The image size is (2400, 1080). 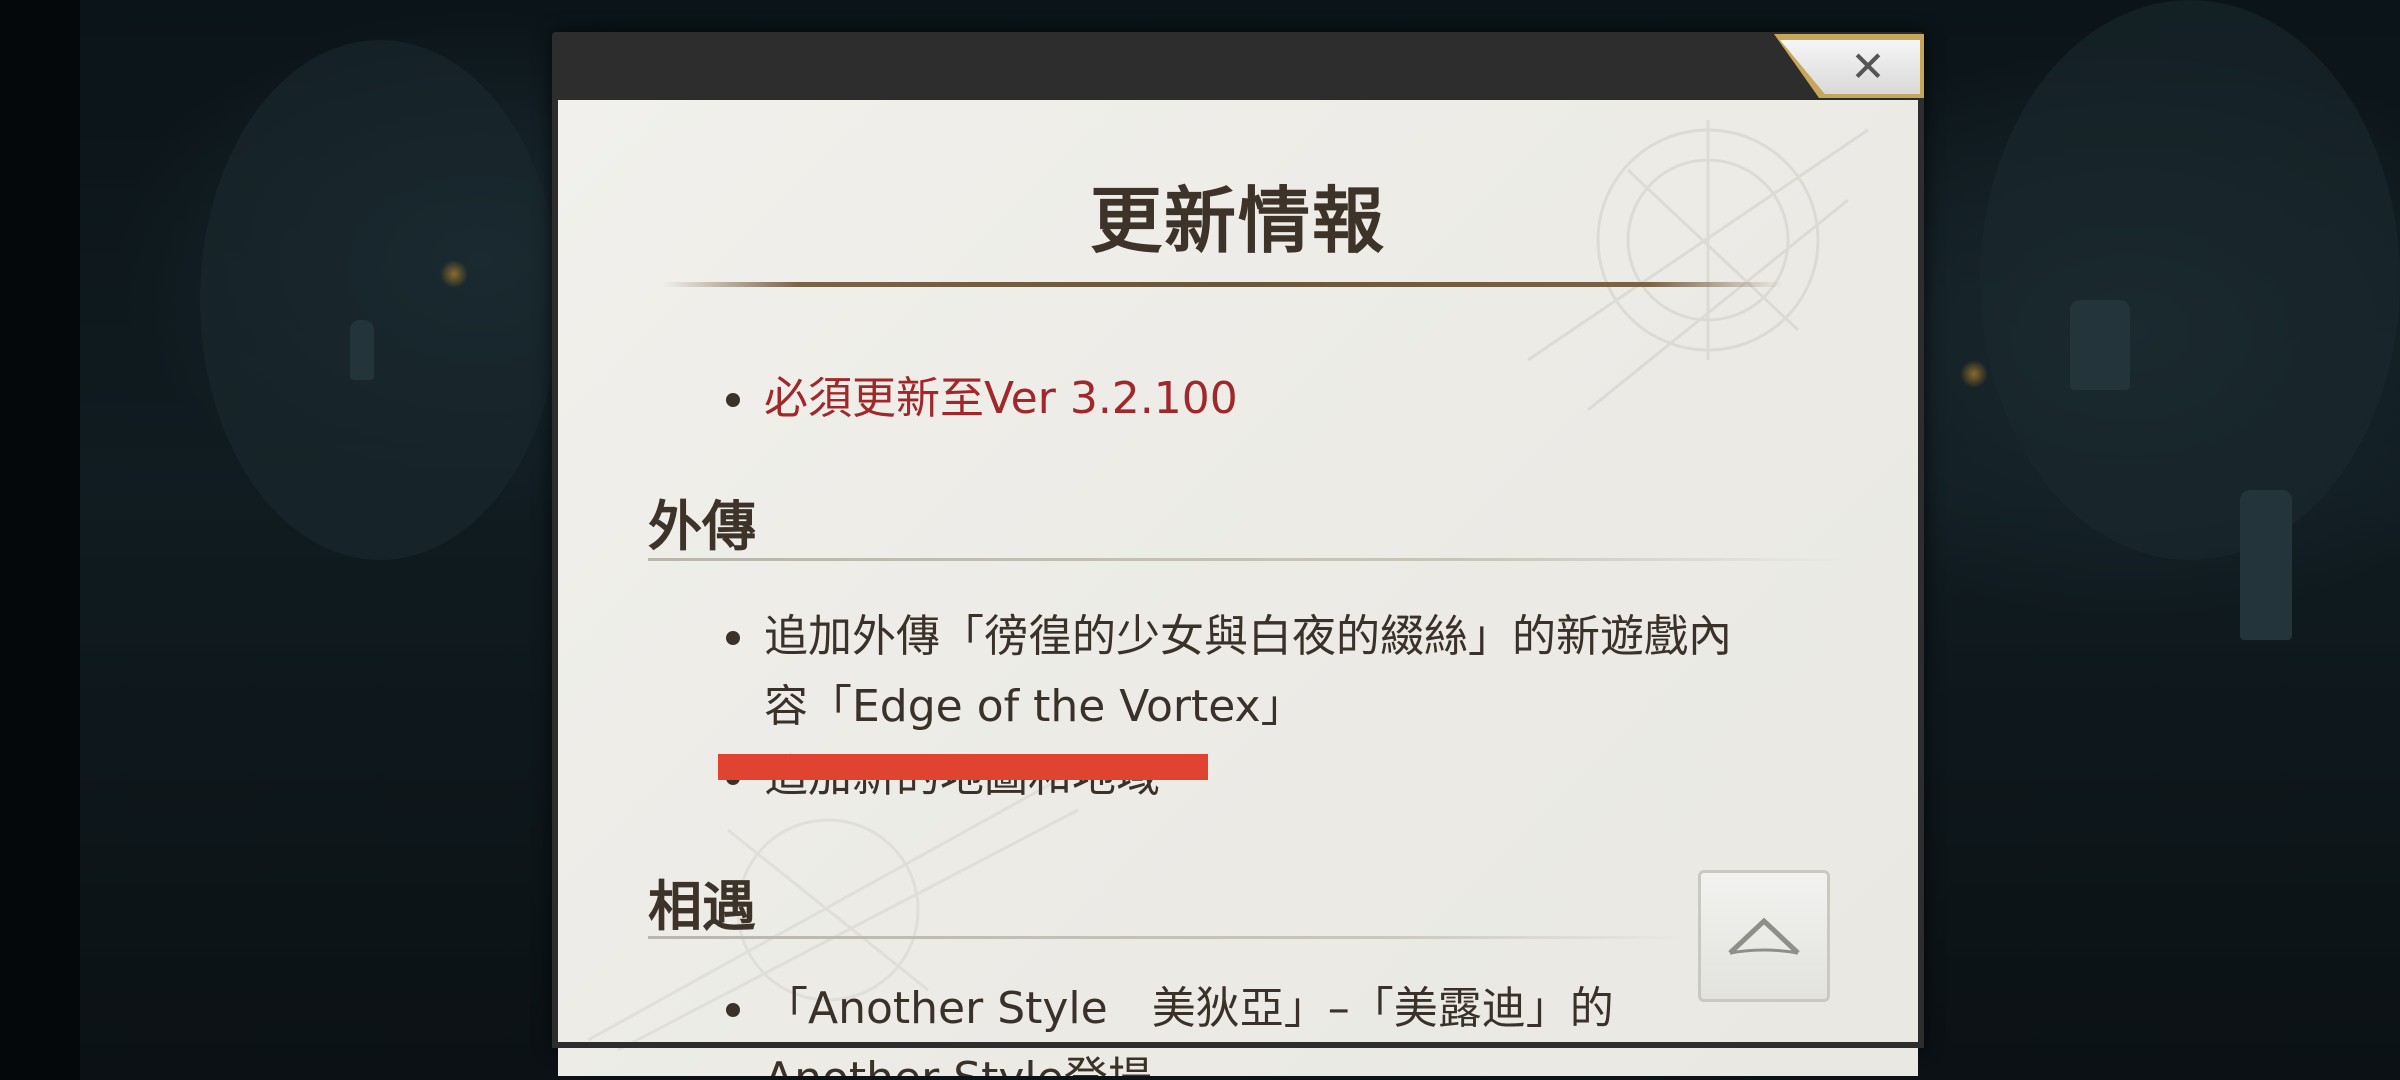 What do you see at coordinates (1237, 221) in the screenshot?
I see `dialog-title: 更新情報` at bounding box center [1237, 221].